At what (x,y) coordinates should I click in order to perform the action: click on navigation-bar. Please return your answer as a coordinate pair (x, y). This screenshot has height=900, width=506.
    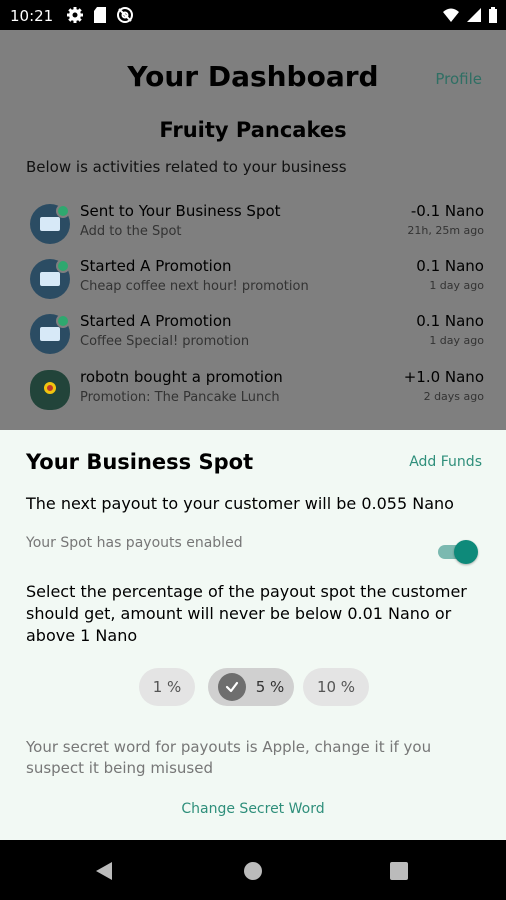
    Looking at the image, I should click on (253, 870).